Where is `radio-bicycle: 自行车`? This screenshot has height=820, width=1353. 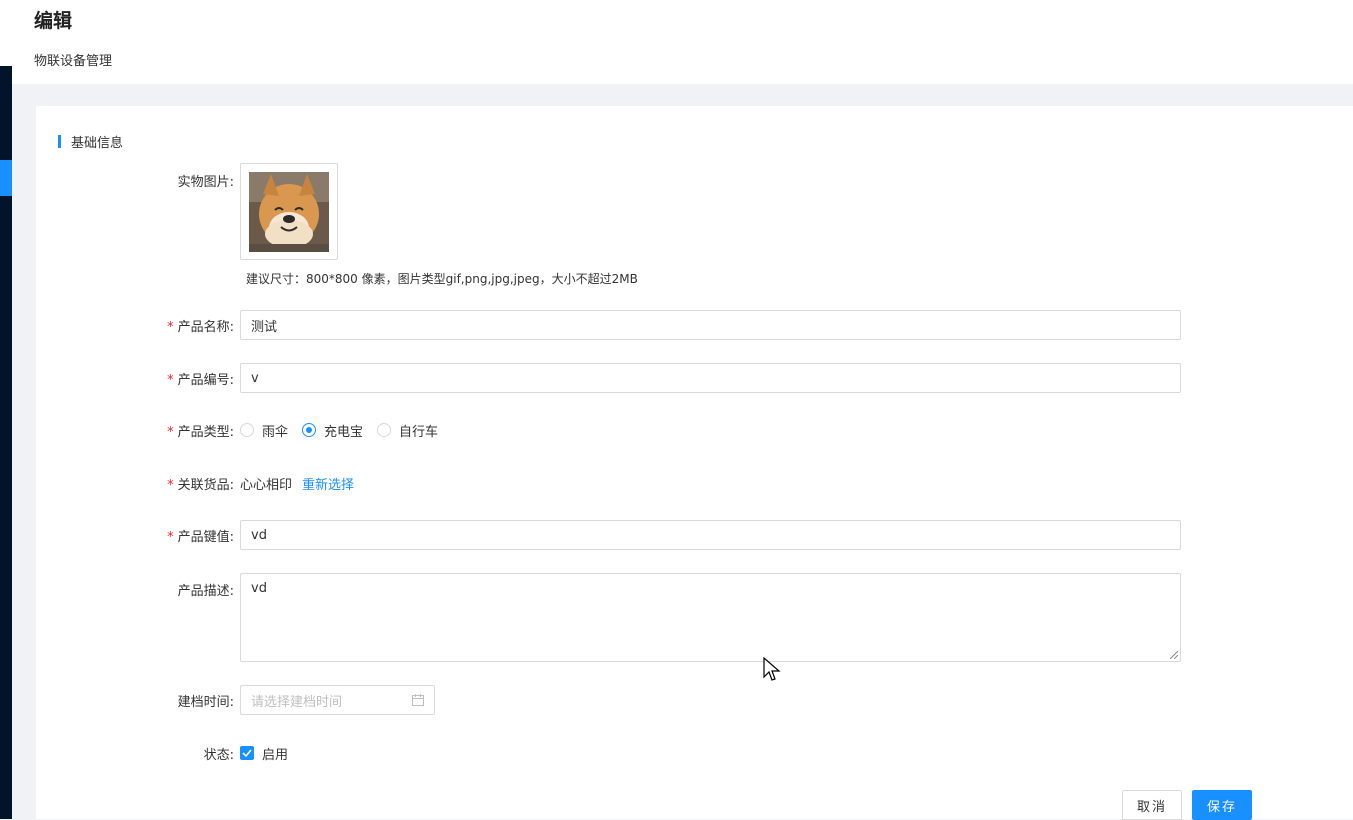
radio-bicycle: 自行车 is located at coordinates (407, 430).